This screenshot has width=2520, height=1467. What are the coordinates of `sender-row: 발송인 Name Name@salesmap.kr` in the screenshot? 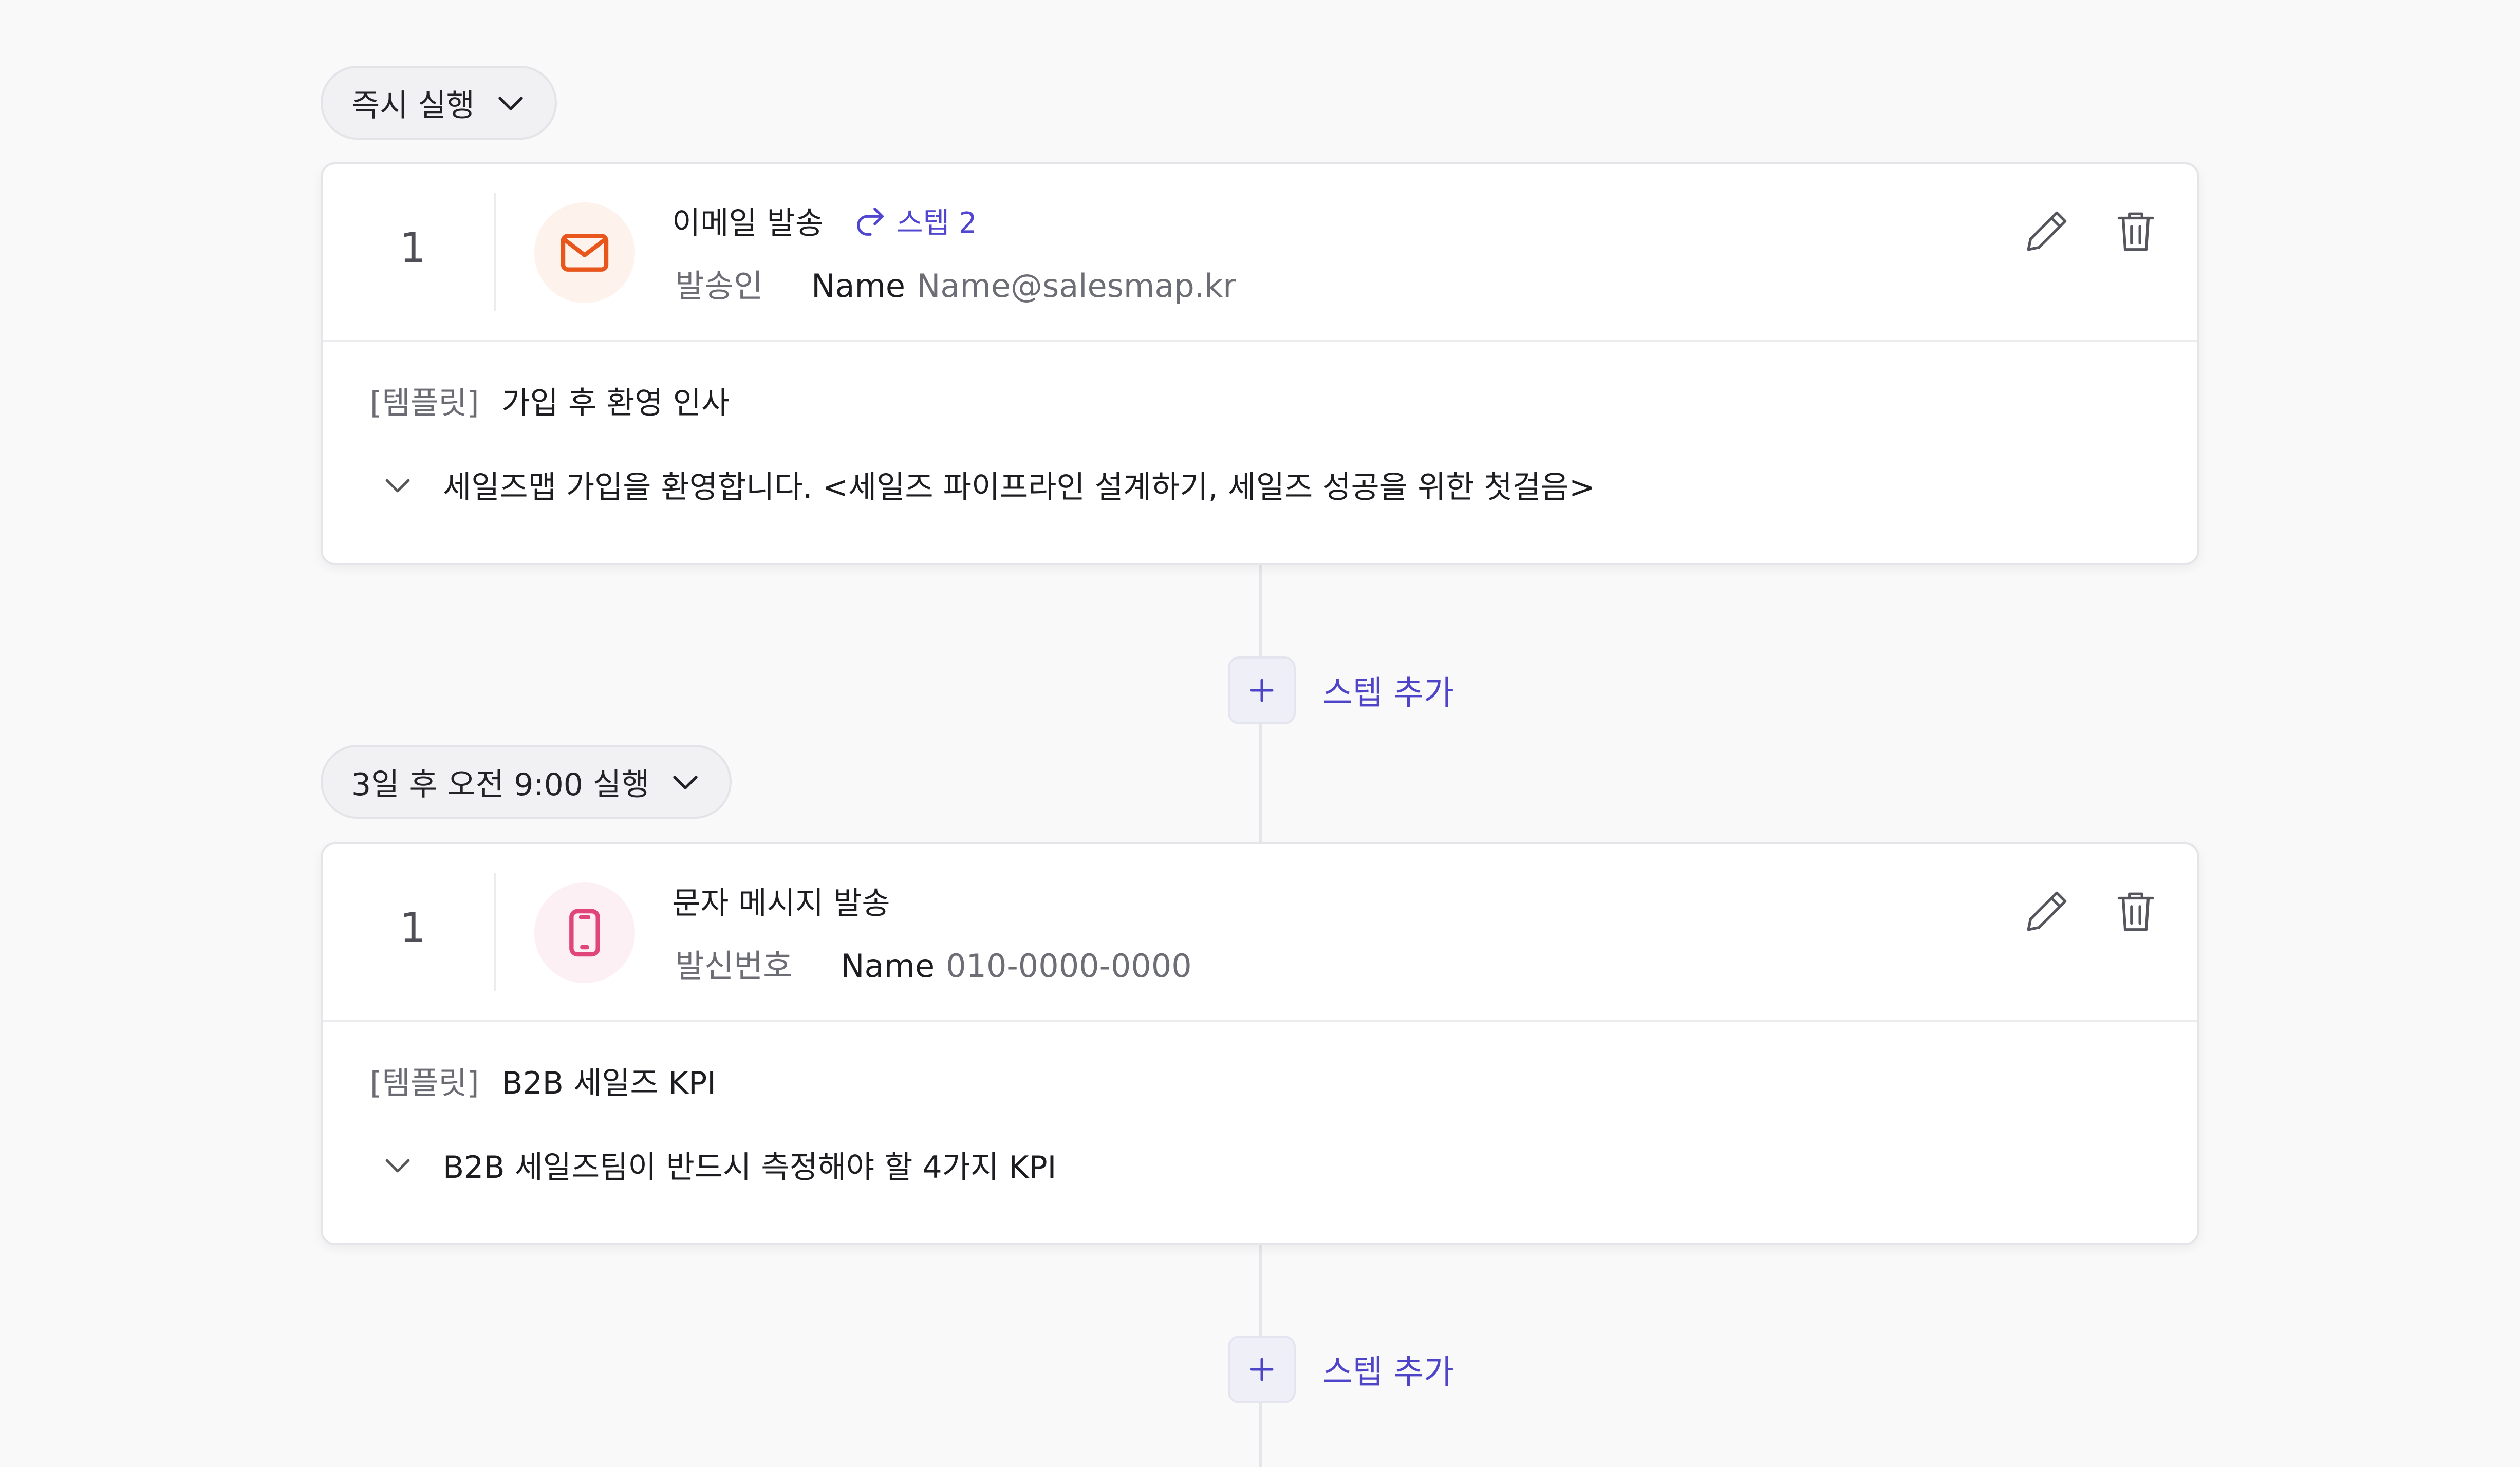 It's located at (955, 283).